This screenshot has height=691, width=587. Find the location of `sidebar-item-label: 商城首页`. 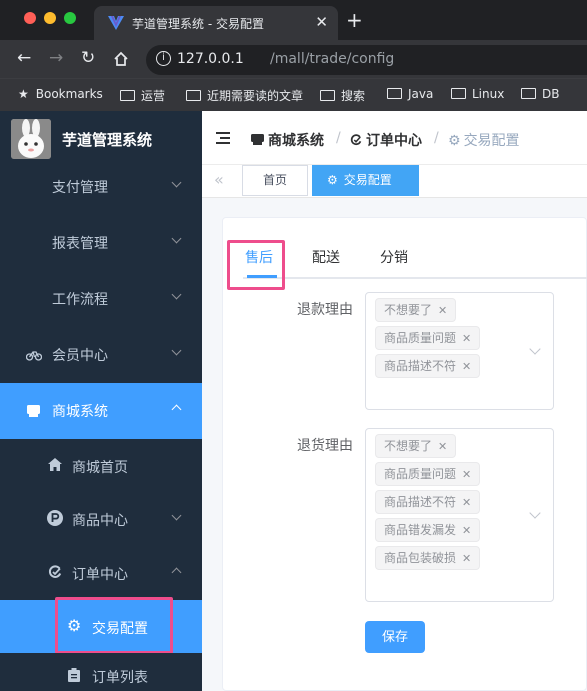

sidebar-item-label: 商城首页 is located at coordinates (100, 468).